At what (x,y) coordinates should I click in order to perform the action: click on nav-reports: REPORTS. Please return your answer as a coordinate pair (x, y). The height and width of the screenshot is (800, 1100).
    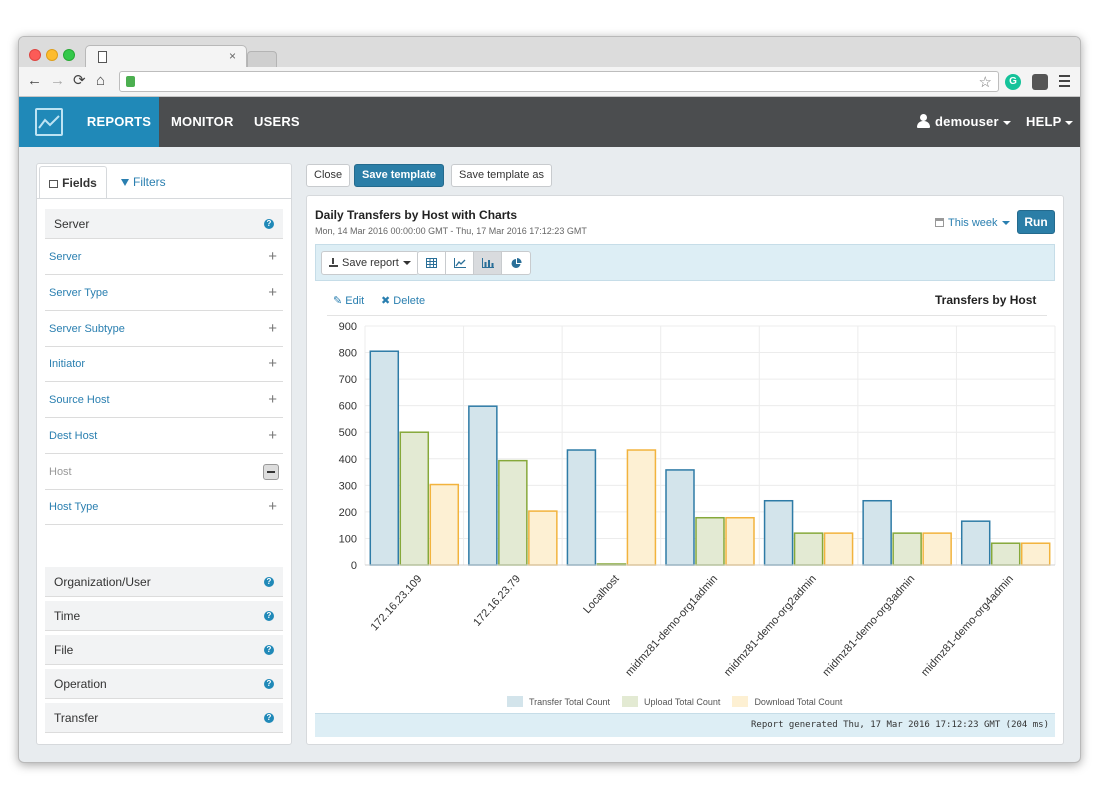
    Looking at the image, I should click on (119, 122).